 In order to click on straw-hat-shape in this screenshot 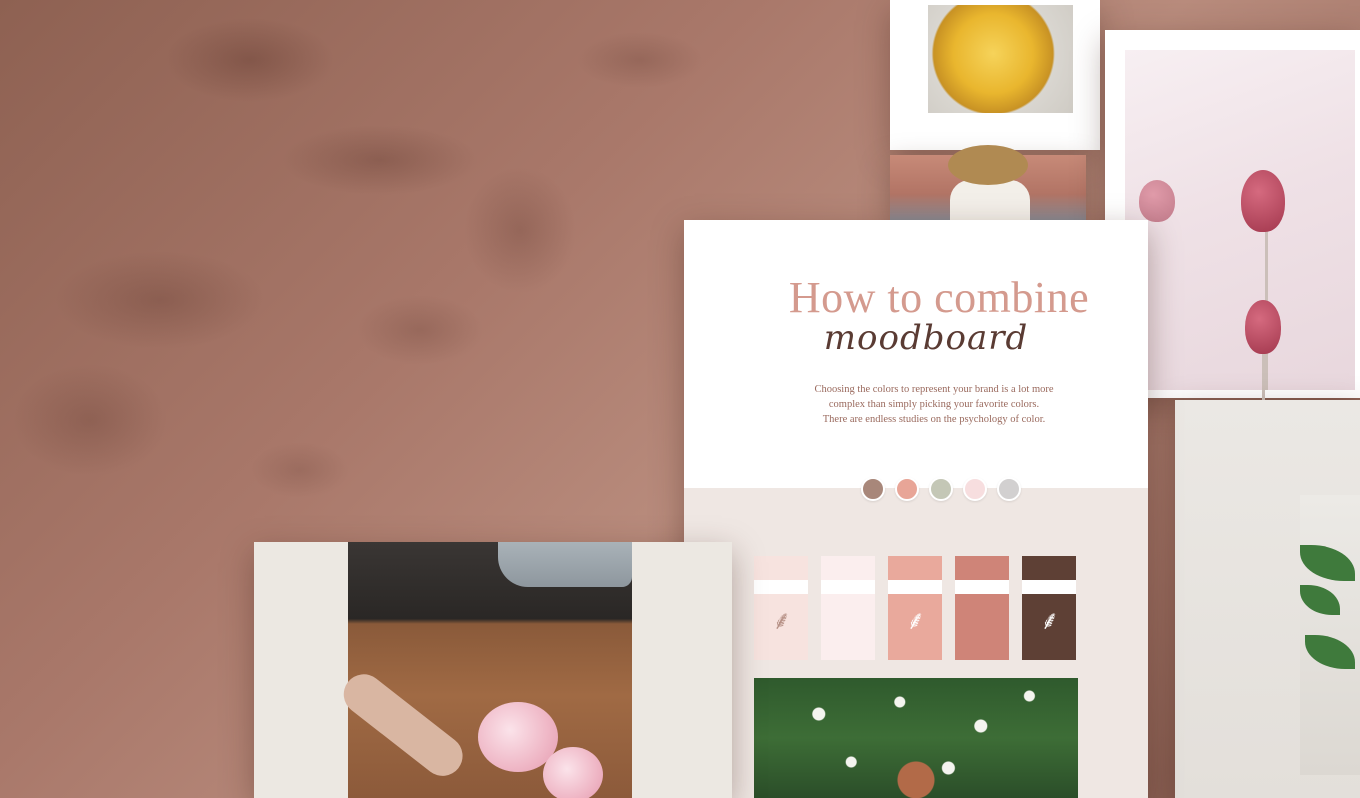, I will do `click(988, 165)`.